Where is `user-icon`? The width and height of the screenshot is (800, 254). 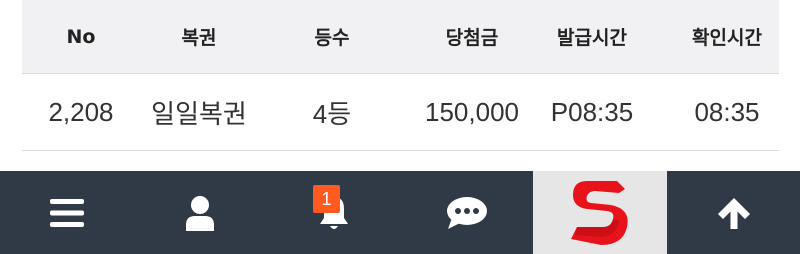
user-icon is located at coordinates (200, 213).